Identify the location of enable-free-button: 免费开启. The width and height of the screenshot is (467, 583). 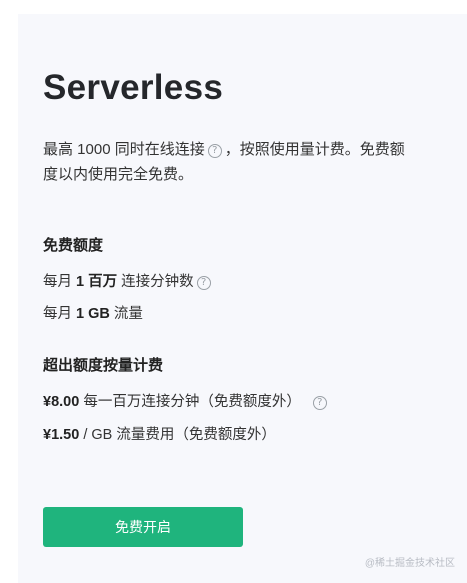
(143, 527).